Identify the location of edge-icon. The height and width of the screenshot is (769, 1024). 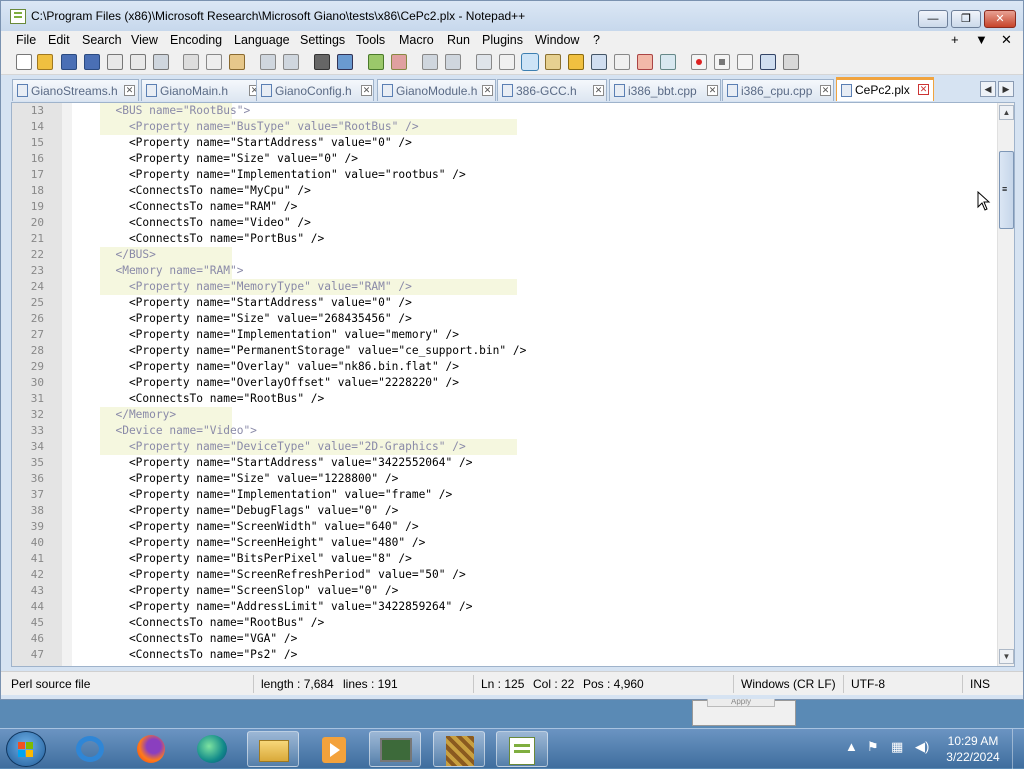
(212, 749).